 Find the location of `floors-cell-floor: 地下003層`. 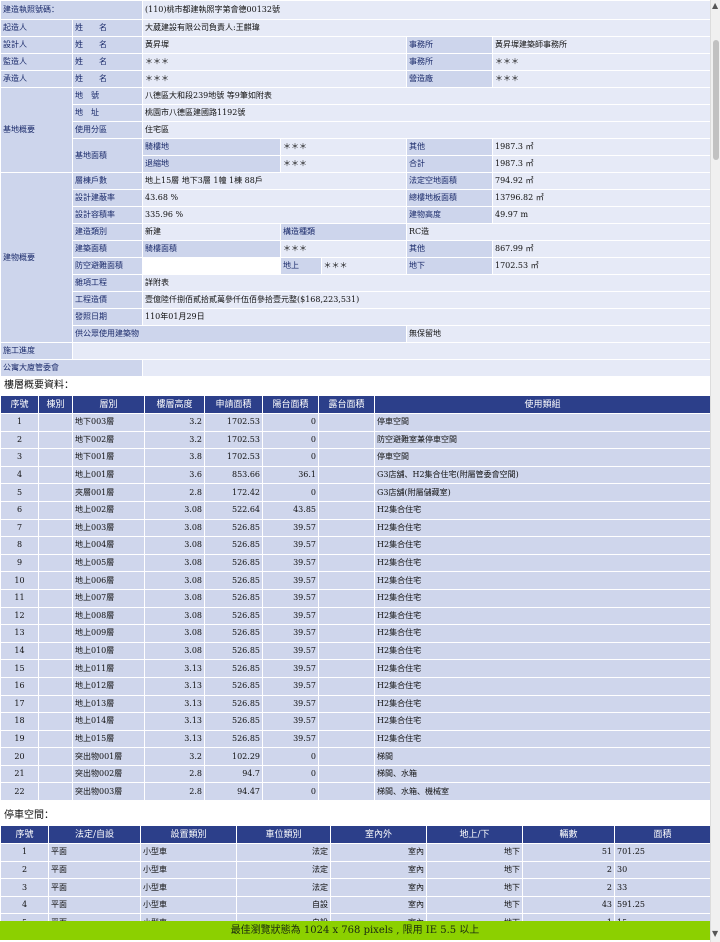

floors-cell-floor: 地下003層 is located at coordinates (108, 422).